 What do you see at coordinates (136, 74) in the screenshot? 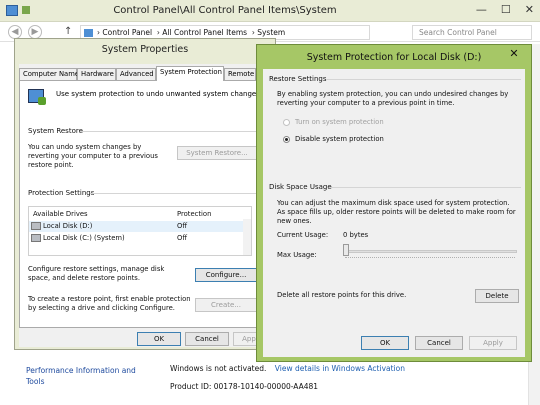
I see `tab-advanced: Advanced` at bounding box center [136, 74].